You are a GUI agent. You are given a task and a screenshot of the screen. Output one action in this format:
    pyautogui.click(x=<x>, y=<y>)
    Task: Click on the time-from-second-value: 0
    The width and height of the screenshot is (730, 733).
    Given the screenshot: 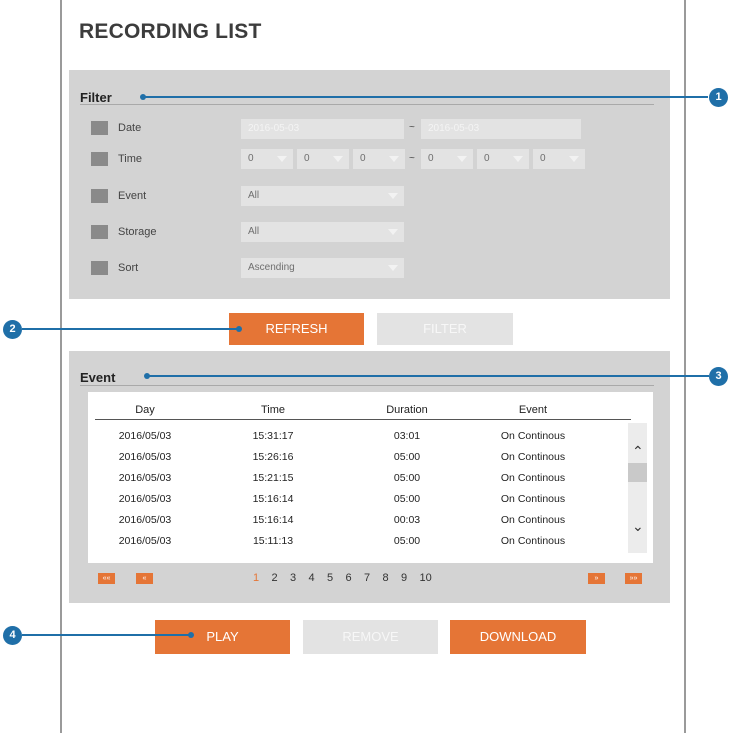 What is the action you would take?
    pyautogui.click(x=363, y=158)
    